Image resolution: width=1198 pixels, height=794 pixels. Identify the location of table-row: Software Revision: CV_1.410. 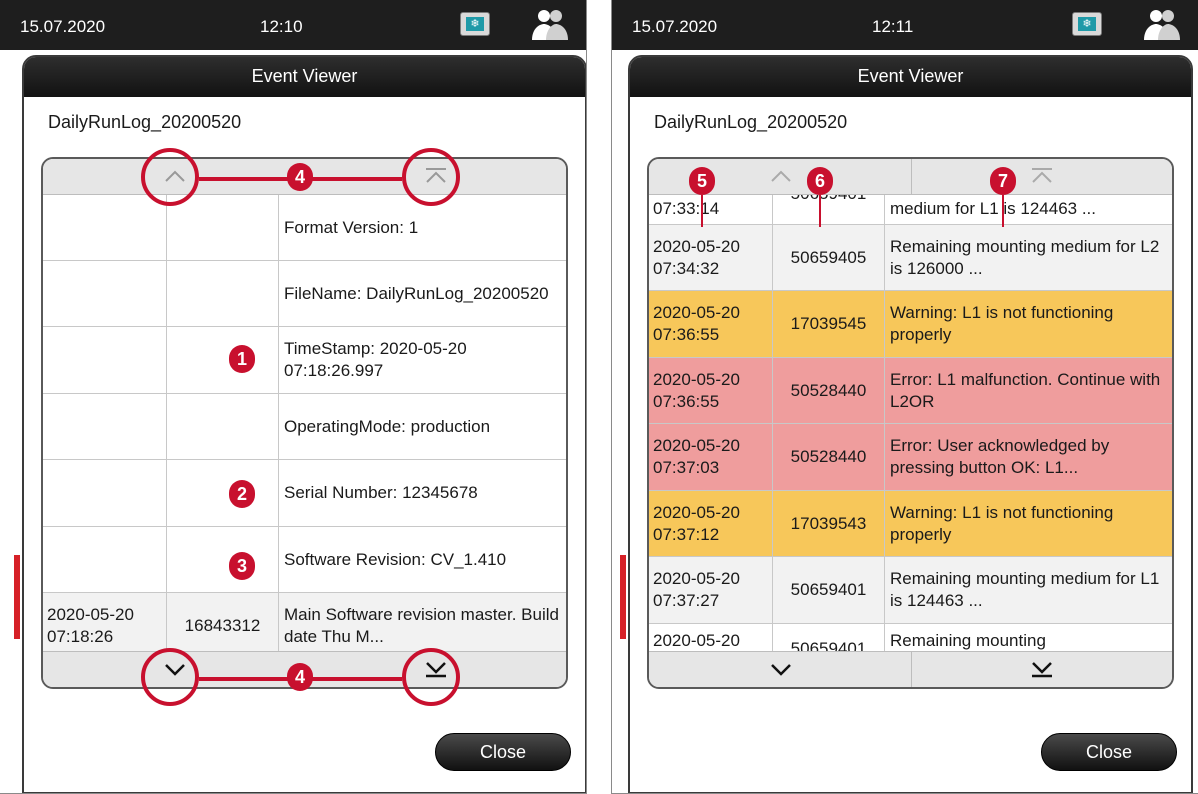
(304, 560).